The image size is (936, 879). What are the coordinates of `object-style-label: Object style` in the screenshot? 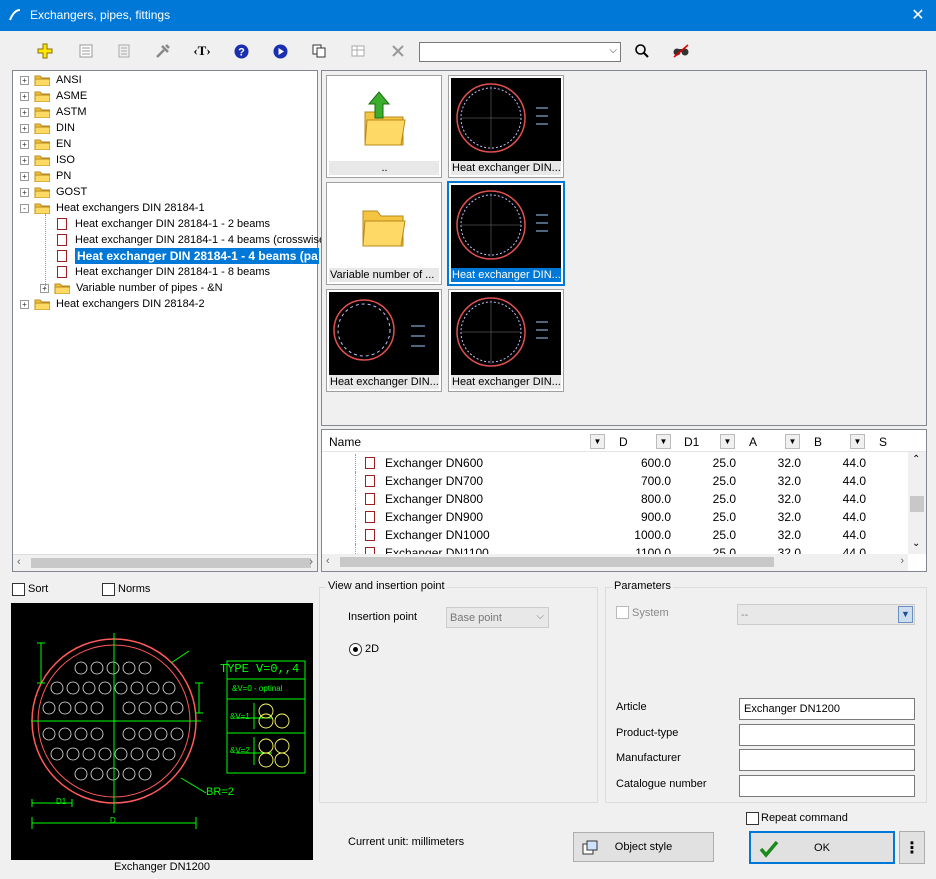 It's located at (643, 847).